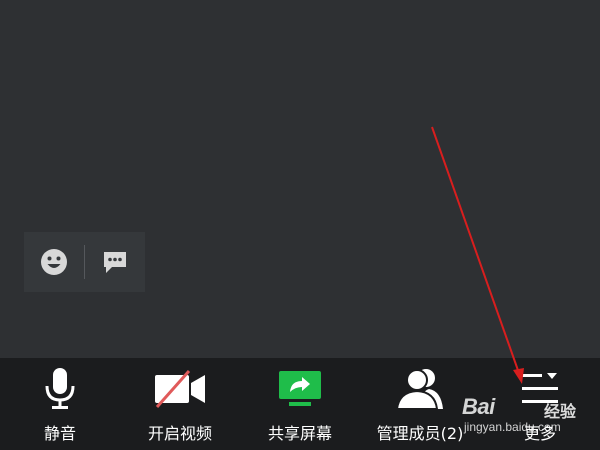 The height and width of the screenshot is (450, 600). I want to click on video-off-icon, so click(180, 389).